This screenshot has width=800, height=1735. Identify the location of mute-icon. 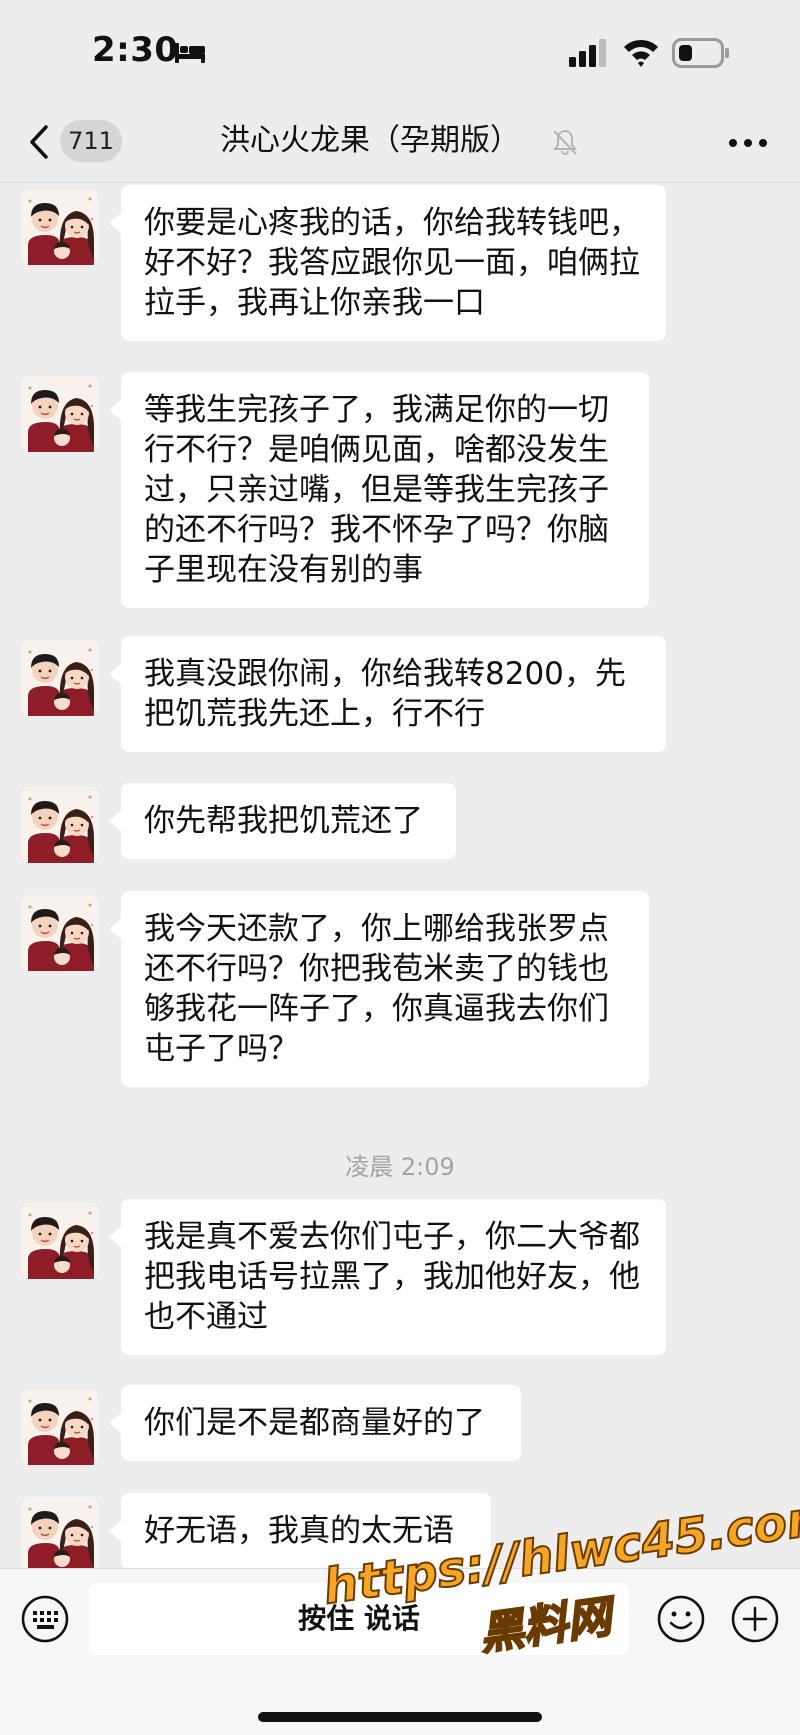
(565, 142).